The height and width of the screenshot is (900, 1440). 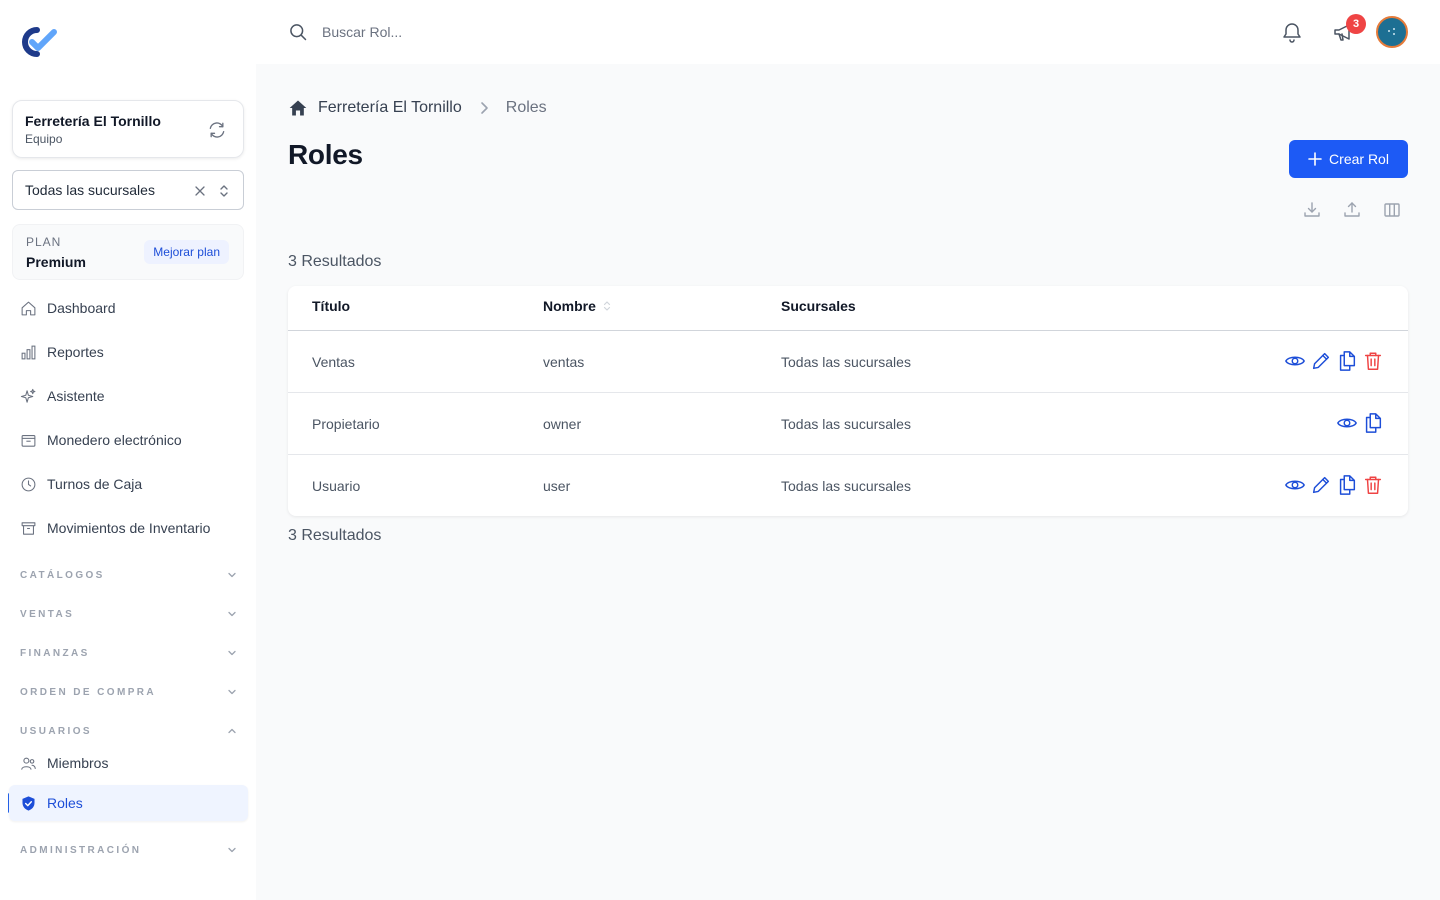 I want to click on plus-icon, so click(x=1315, y=159).